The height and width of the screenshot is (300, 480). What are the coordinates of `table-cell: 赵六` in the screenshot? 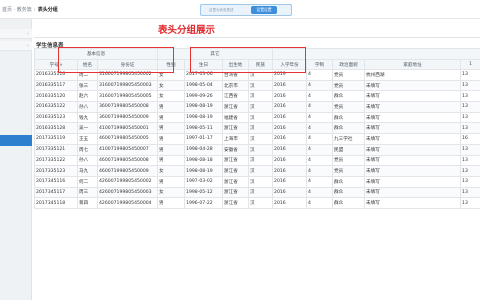 It's located at (87, 96).